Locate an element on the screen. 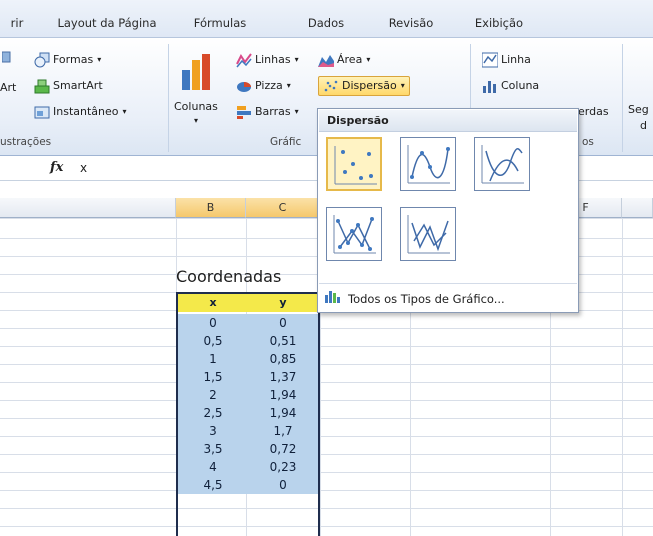 The image size is (653, 536). sparkline-column-icon is located at coordinates (490, 86).